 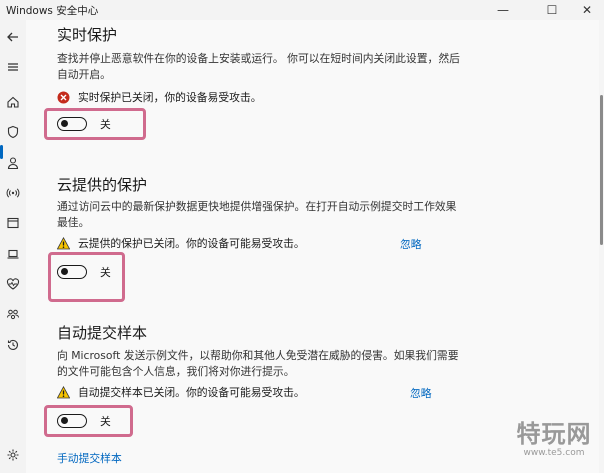 I want to click on minimize-button: —, so click(x=503, y=10).